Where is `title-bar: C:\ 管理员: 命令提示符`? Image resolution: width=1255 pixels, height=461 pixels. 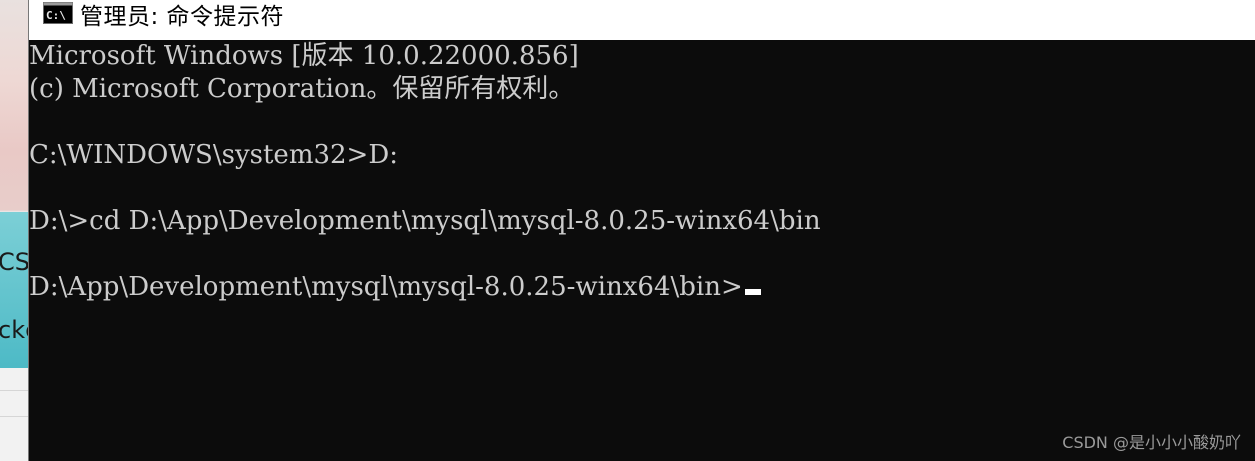
title-bar: C:\ 管理员: 命令提示符 is located at coordinates (642, 20).